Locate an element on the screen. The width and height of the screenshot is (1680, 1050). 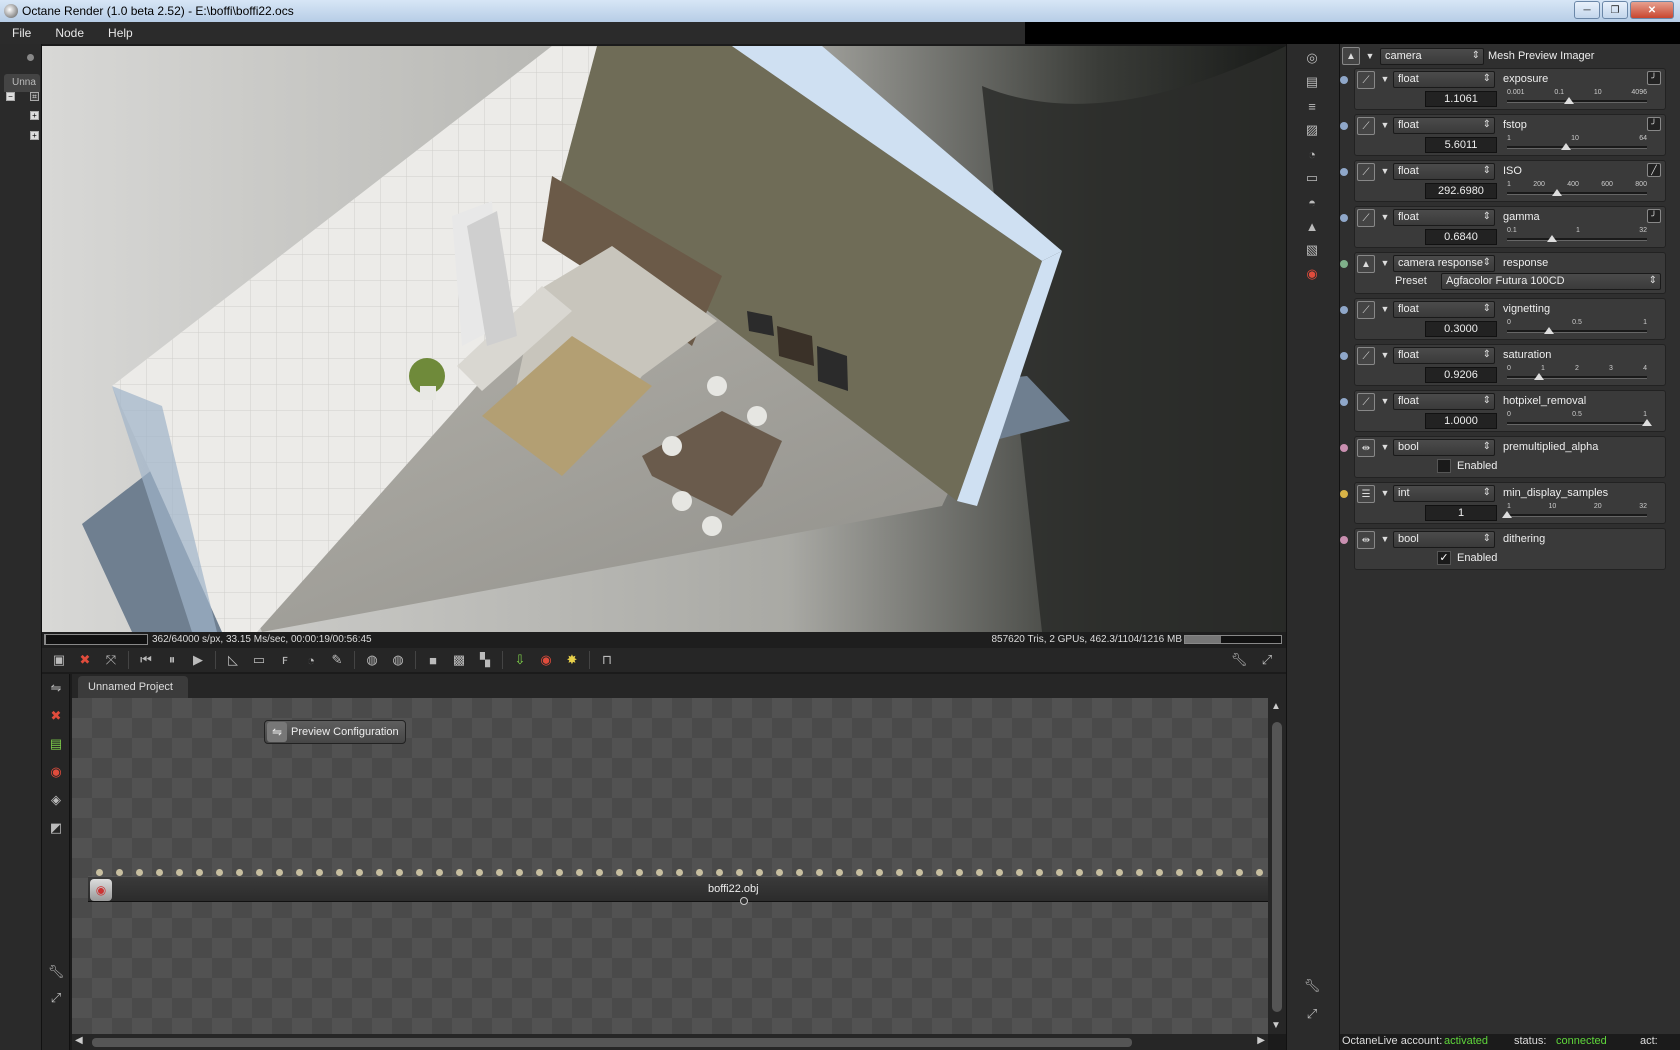
scroll-right-arrow-icon: ▶ is located at coordinates (1261, 1040).